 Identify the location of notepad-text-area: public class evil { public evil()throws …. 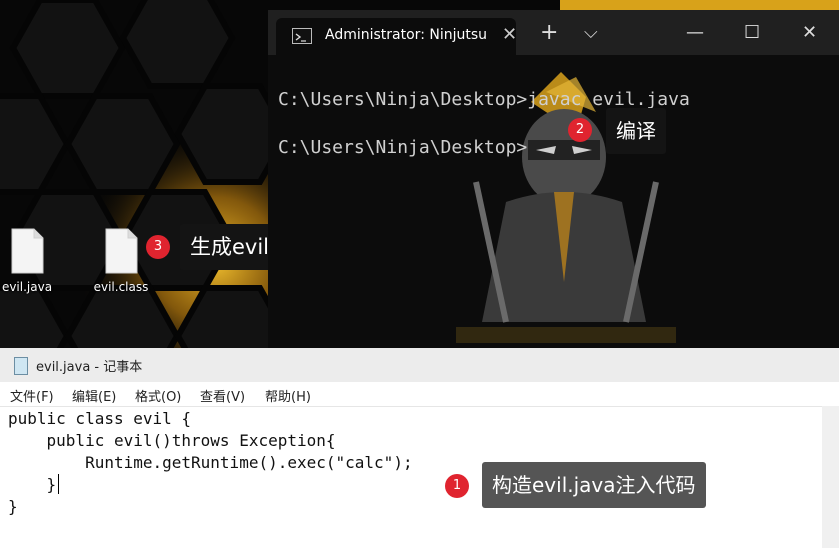
(210, 463).